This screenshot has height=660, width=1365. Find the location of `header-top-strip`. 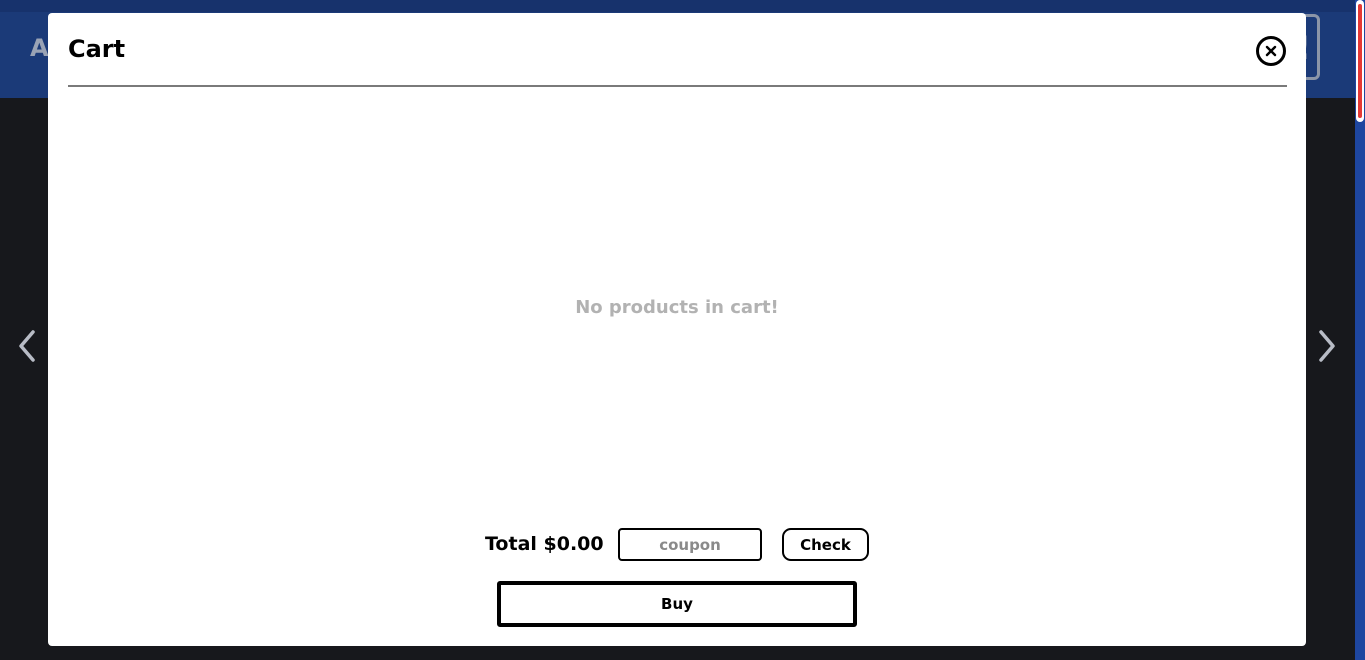

header-top-strip is located at coordinates (677, 6).